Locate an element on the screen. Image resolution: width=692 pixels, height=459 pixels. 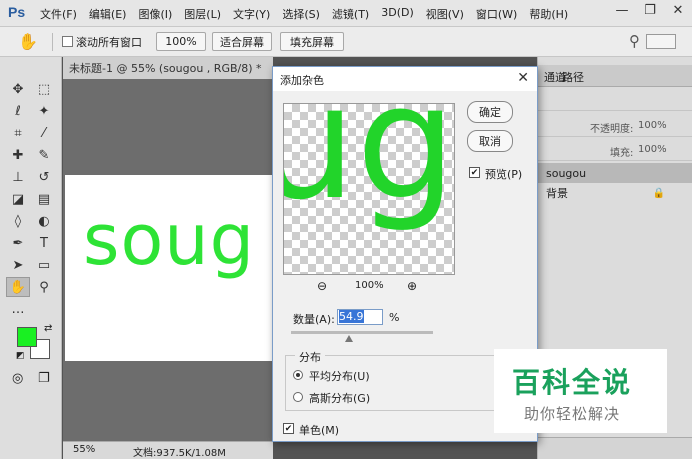
swap-colors-icon: ⇄ is located at coordinates (48, 328).